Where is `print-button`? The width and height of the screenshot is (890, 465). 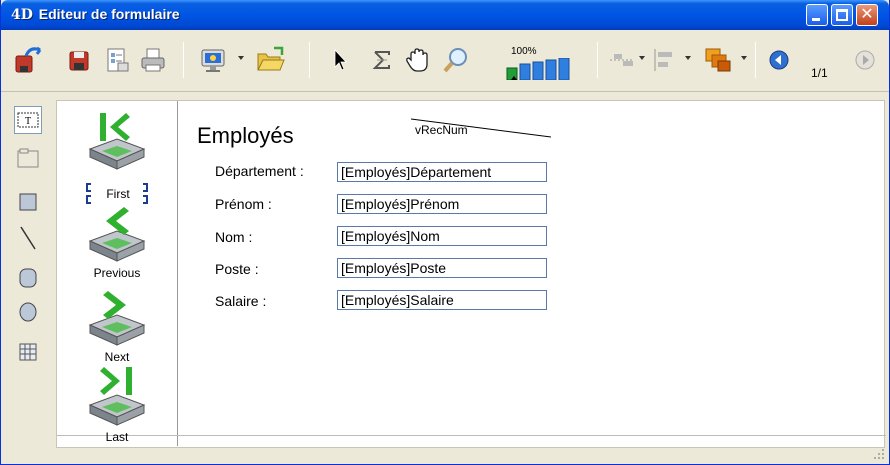
print-button is located at coordinates (153, 60).